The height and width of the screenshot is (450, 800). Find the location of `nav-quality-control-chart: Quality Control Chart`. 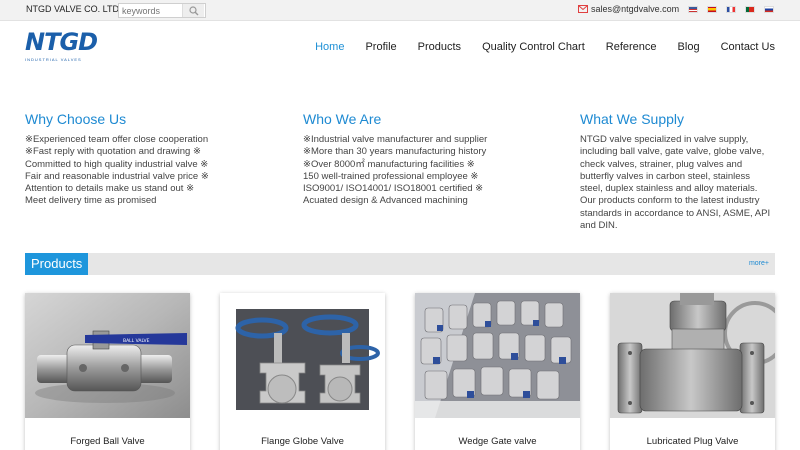

nav-quality-control-chart: Quality Control Chart is located at coordinates (533, 47).